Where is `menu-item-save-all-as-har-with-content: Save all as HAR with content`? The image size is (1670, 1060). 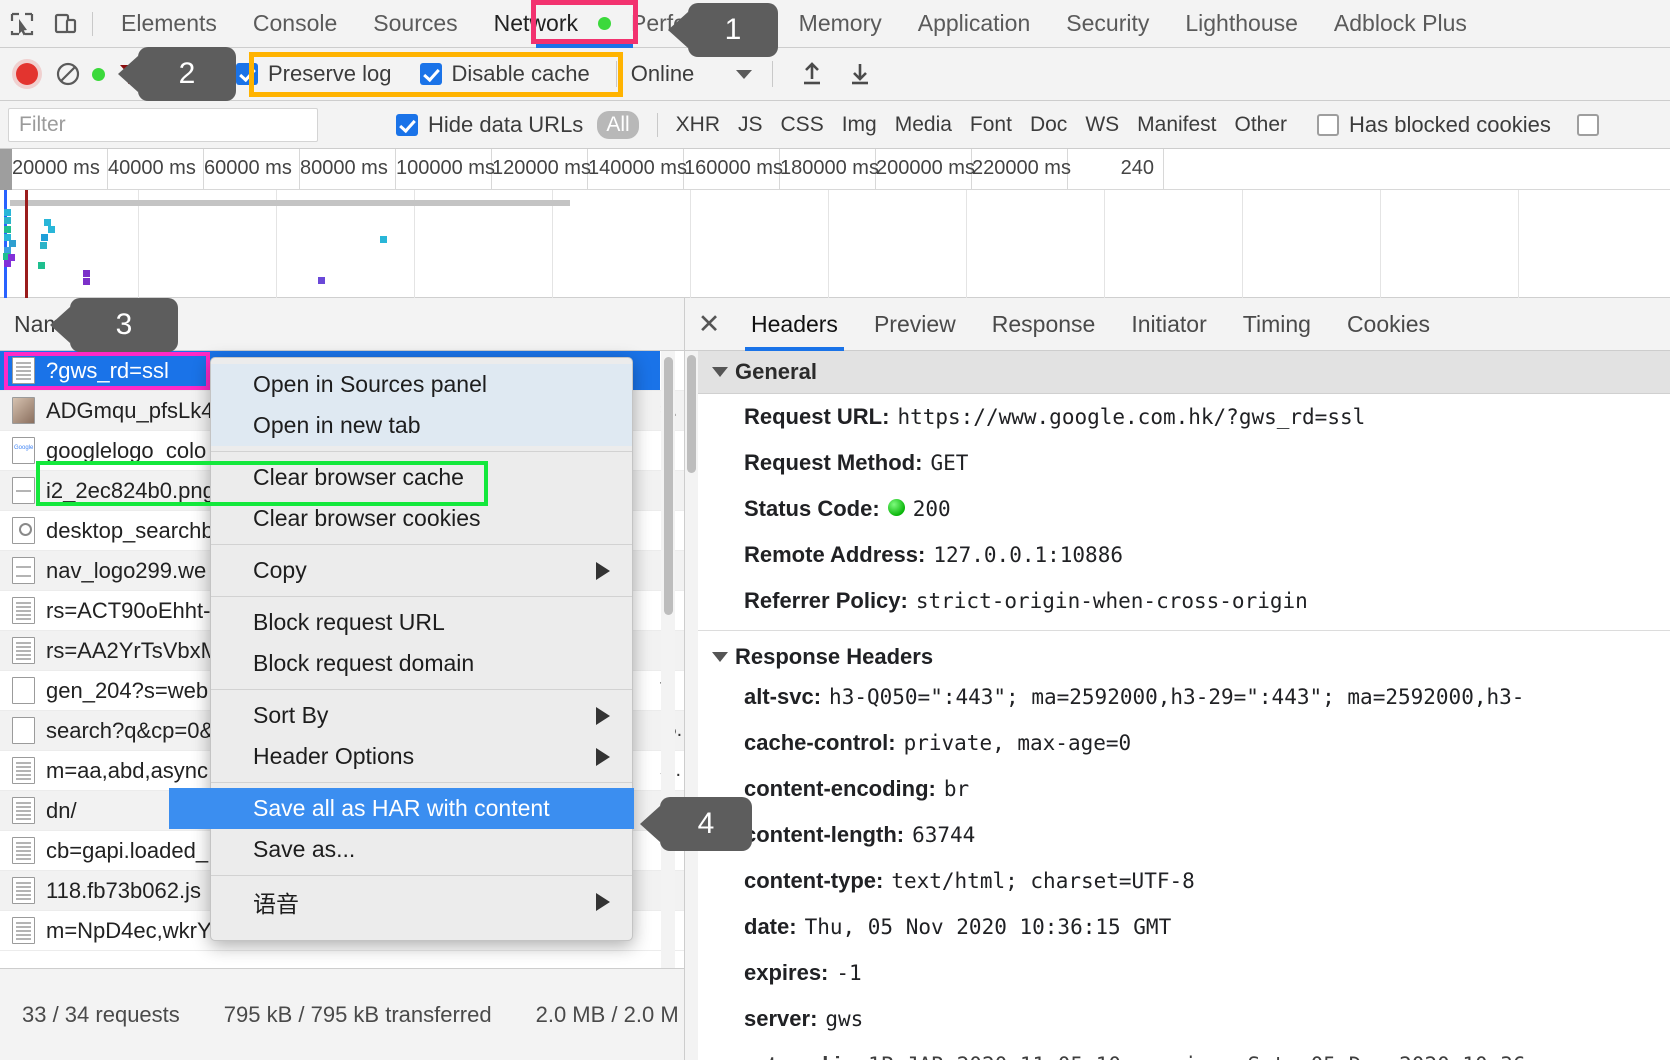
menu-item-save-all-as-har-with-content: Save all as HAR with content is located at coordinates (401, 808).